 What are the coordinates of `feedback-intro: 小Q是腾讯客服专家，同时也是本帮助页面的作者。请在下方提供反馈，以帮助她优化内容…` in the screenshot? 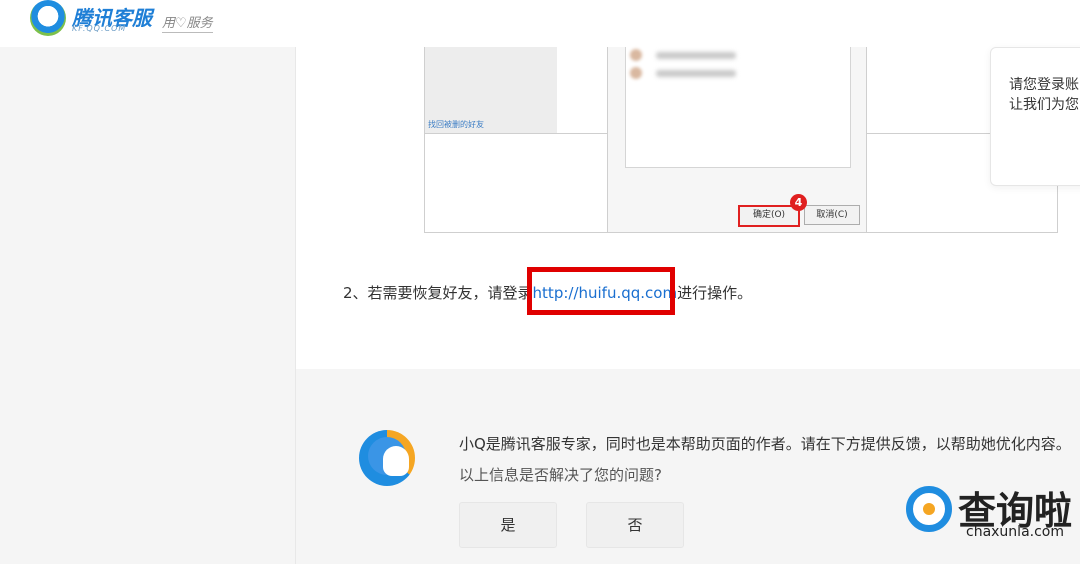 It's located at (765, 444).